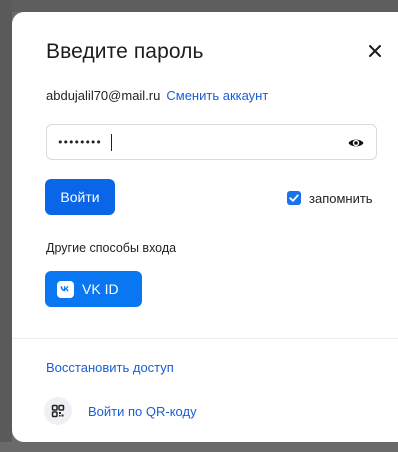 Image resolution: width=398 pixels, height=452 pixels. I want to click on qr-code-icon, so click(58, 411).